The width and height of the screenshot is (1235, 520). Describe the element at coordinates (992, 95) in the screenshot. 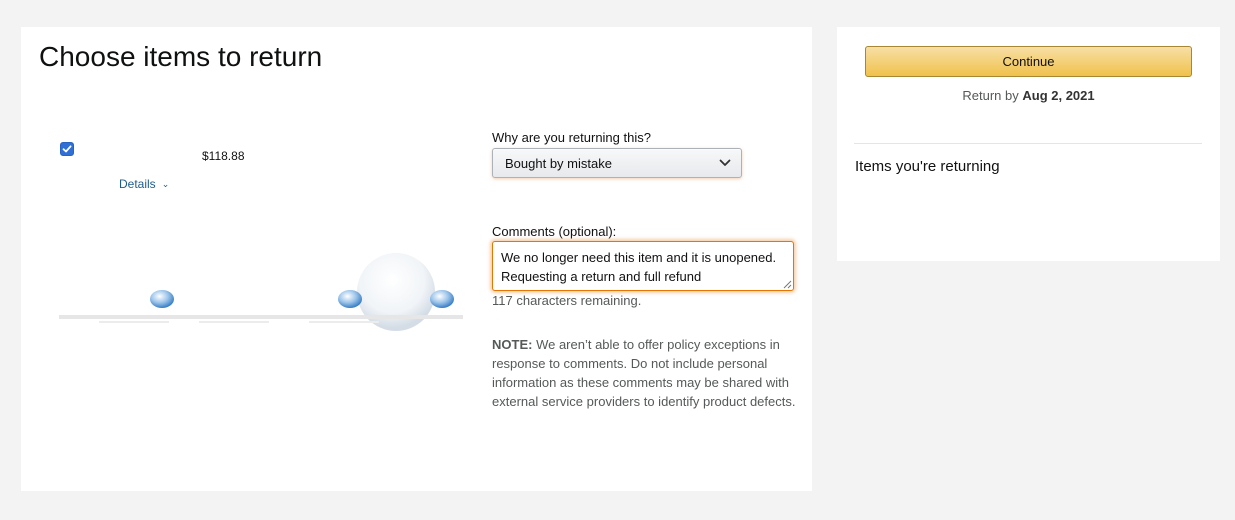

I see `return-by-prefix: Return by` at that location.